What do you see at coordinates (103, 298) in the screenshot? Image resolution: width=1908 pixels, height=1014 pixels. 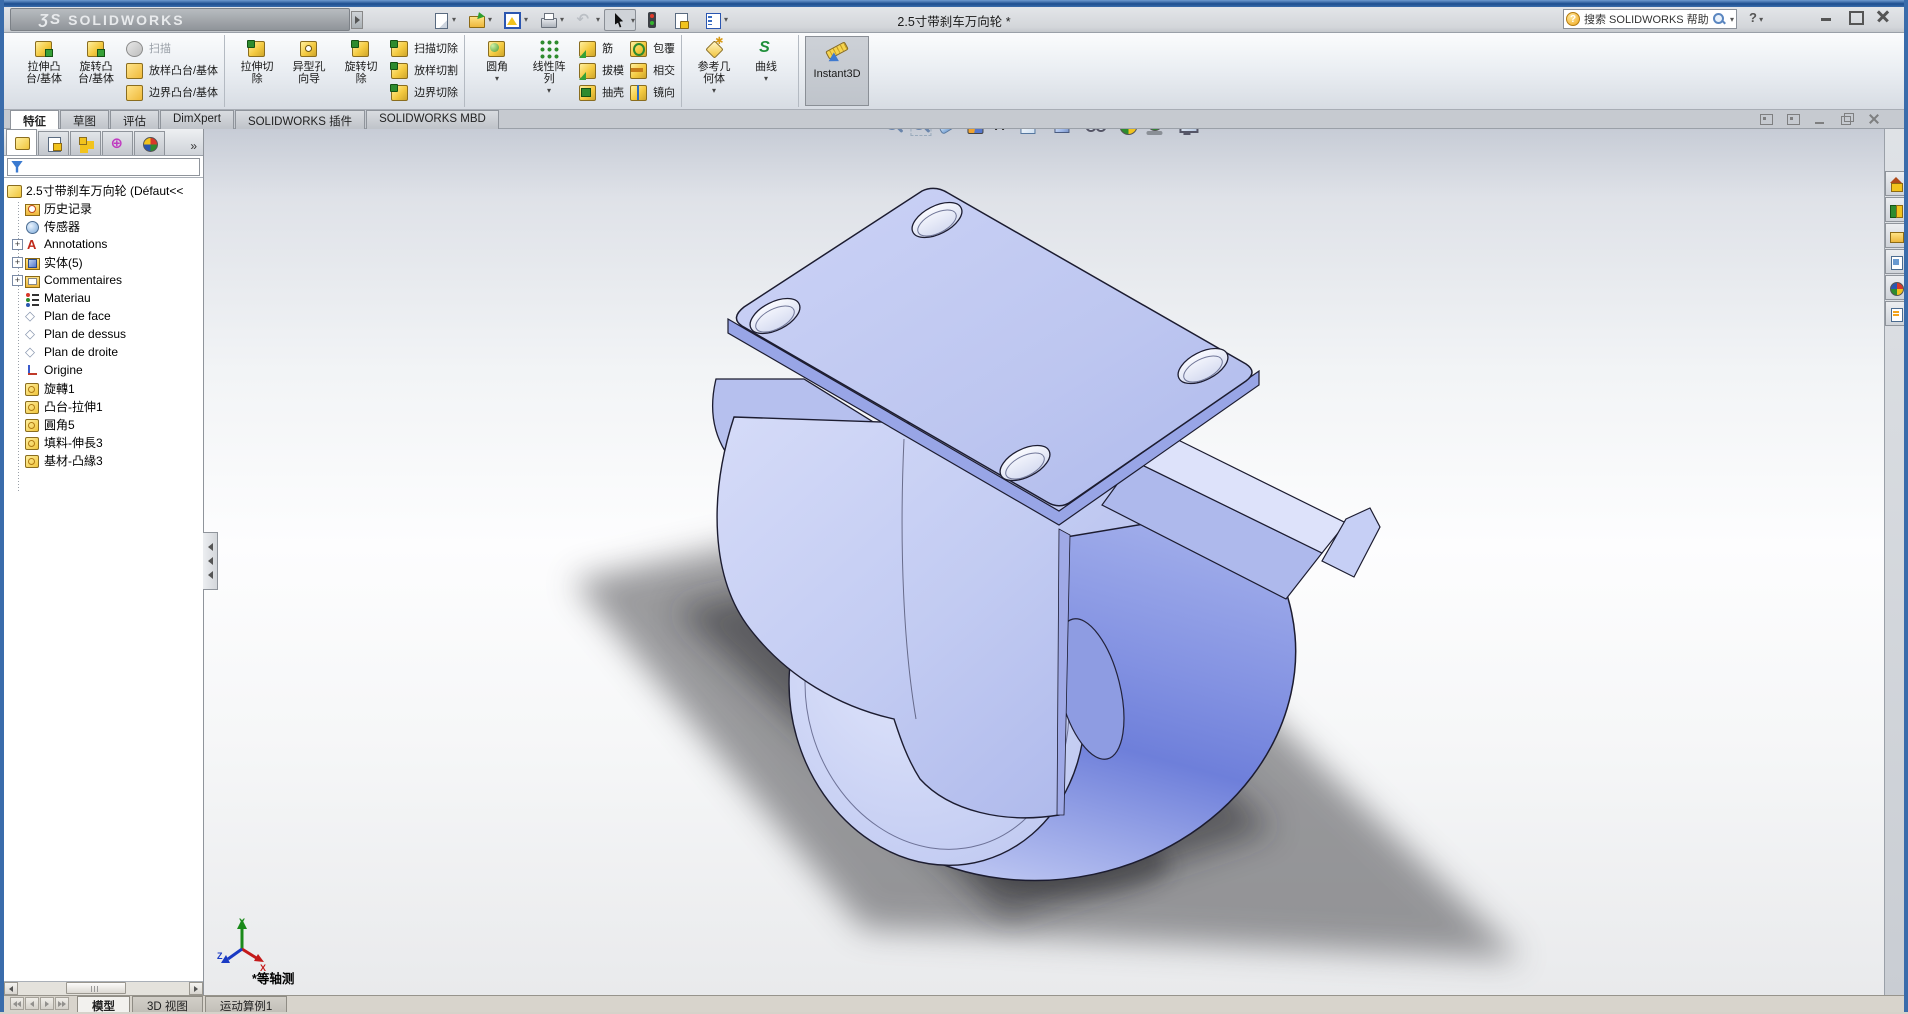 I see `tree-item: Materiau` at bounding box center [103, 298].